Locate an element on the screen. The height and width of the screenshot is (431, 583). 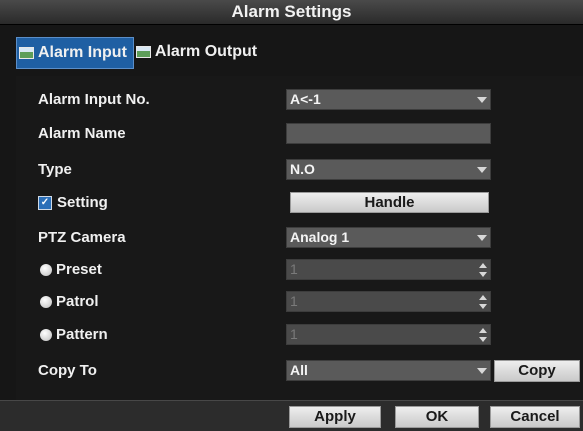
tab-bar: Alarm Input Alarm Output is located at coordinates (139, 53).